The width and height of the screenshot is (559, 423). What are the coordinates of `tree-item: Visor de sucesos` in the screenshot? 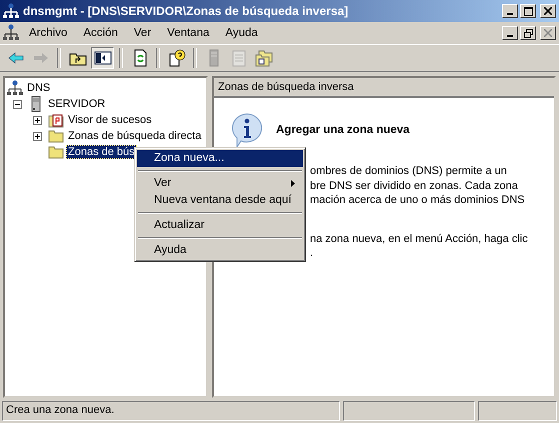 It's located at (110, 120).